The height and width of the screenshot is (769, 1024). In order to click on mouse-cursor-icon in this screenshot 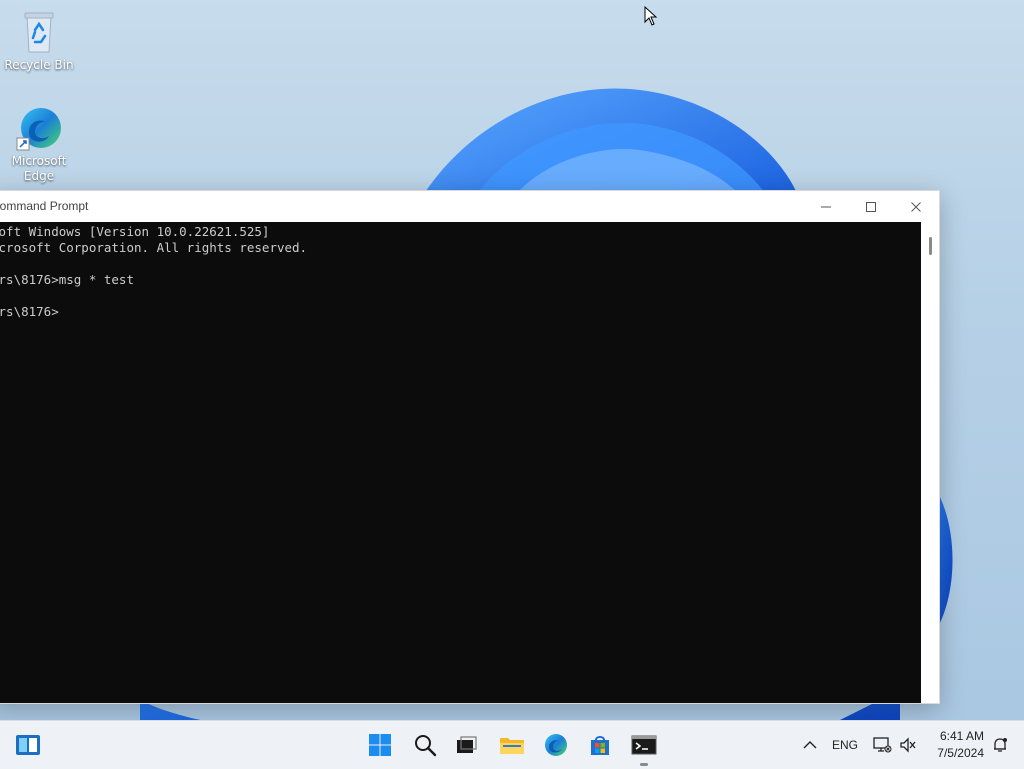, I will do `click(651, 16)`.